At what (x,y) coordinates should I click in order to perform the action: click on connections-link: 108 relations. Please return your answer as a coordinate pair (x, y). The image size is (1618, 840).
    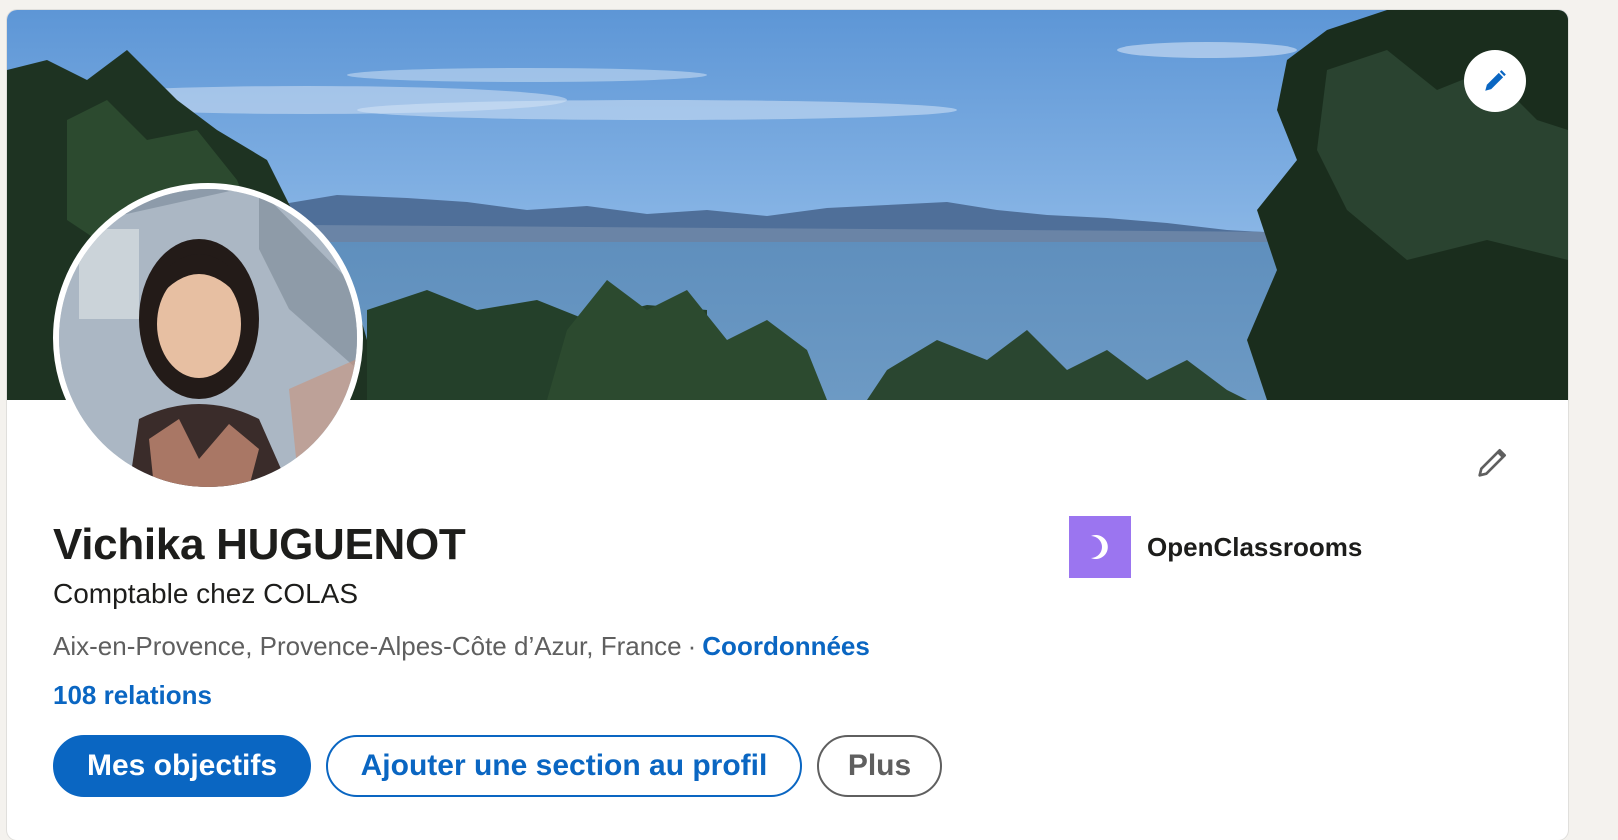
    Looking at the image, I should click on (132, 695).